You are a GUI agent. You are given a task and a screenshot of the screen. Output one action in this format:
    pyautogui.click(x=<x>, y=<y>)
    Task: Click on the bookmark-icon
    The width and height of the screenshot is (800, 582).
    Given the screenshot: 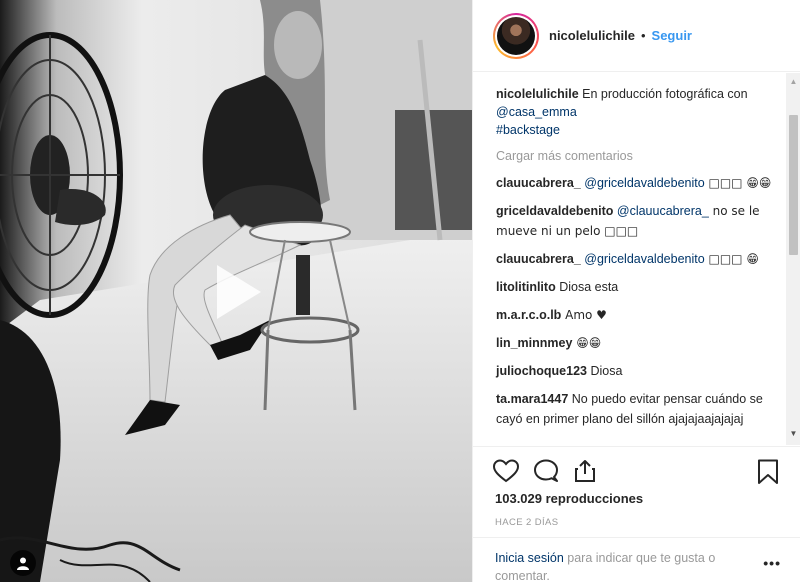 What is the action you would take?
    pyautogui.click(x=768, y=471)
    